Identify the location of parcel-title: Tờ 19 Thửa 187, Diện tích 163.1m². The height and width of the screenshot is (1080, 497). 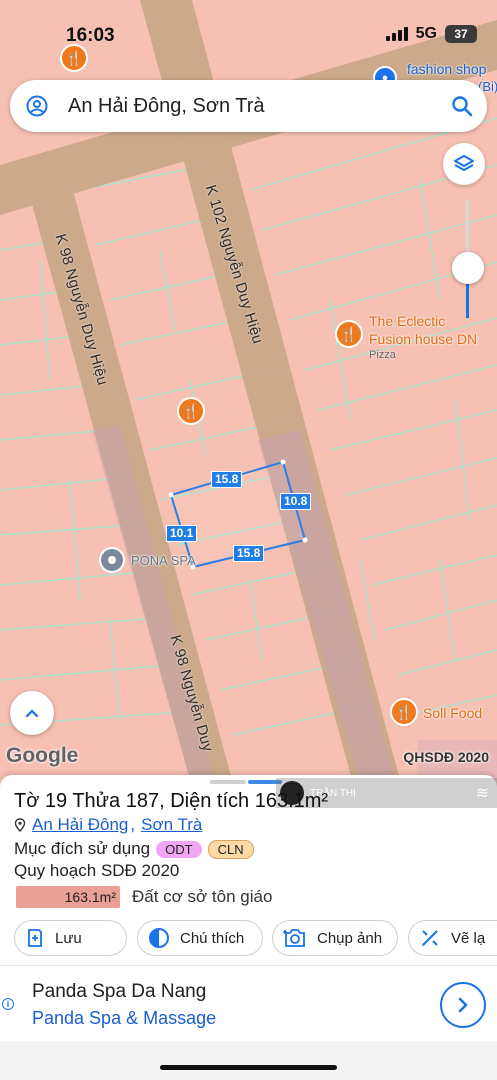
(171, 801).